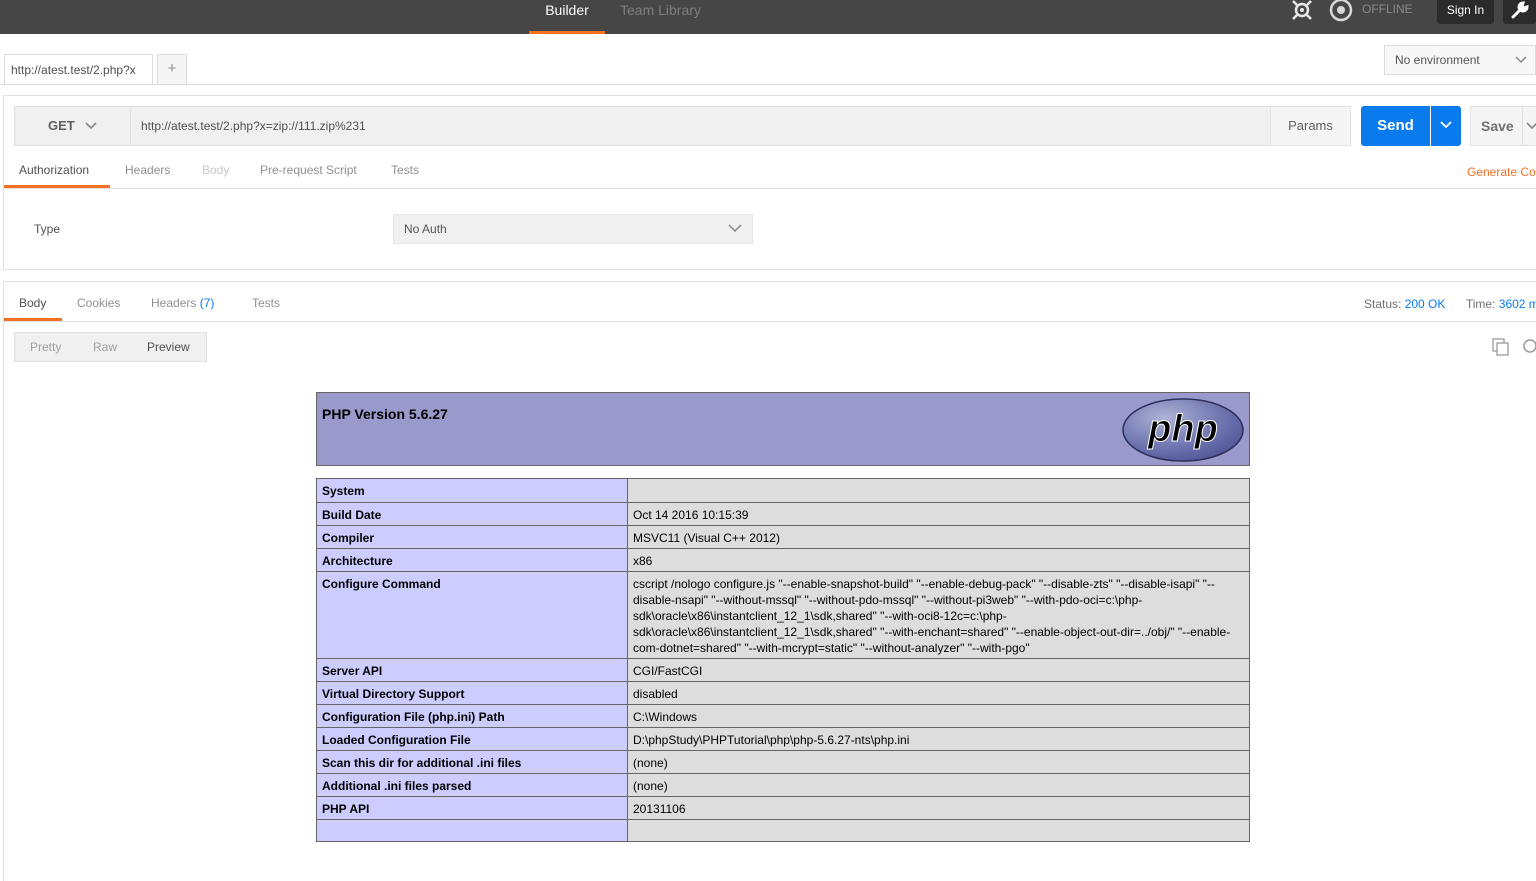  I want to click on request-tab: http://atest.test/2.php?x, so click(78, 69).